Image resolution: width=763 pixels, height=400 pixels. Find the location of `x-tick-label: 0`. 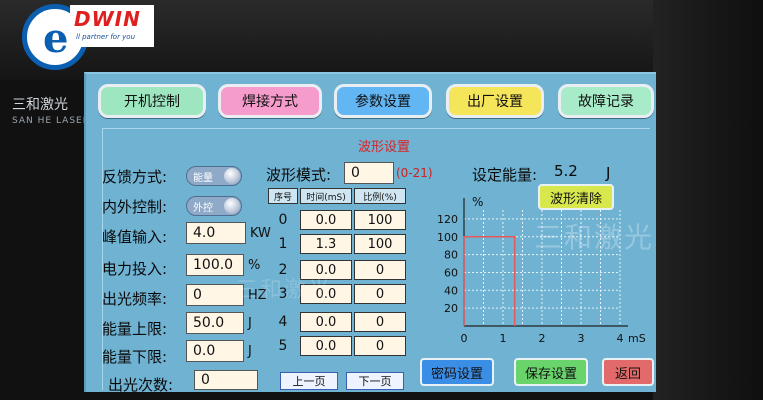

x-tick-label: 0 is located at coordinates (464, 338).